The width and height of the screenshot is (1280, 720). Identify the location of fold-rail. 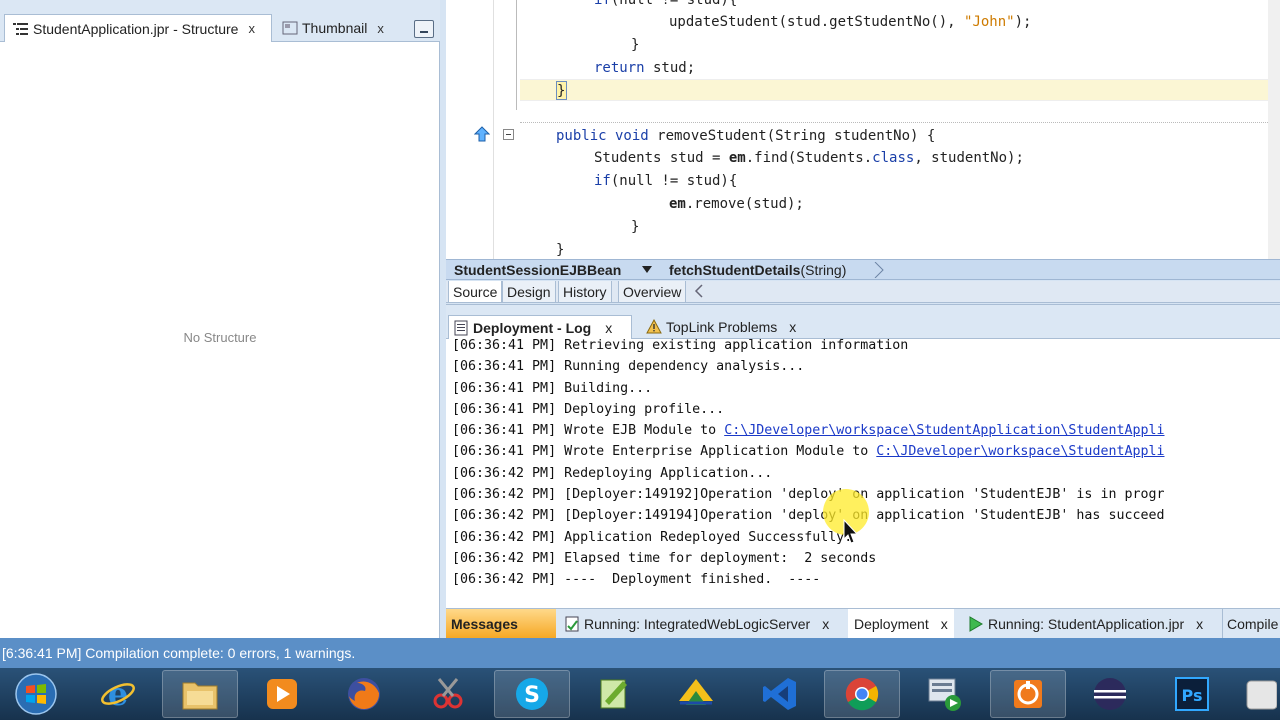
(516, 55).